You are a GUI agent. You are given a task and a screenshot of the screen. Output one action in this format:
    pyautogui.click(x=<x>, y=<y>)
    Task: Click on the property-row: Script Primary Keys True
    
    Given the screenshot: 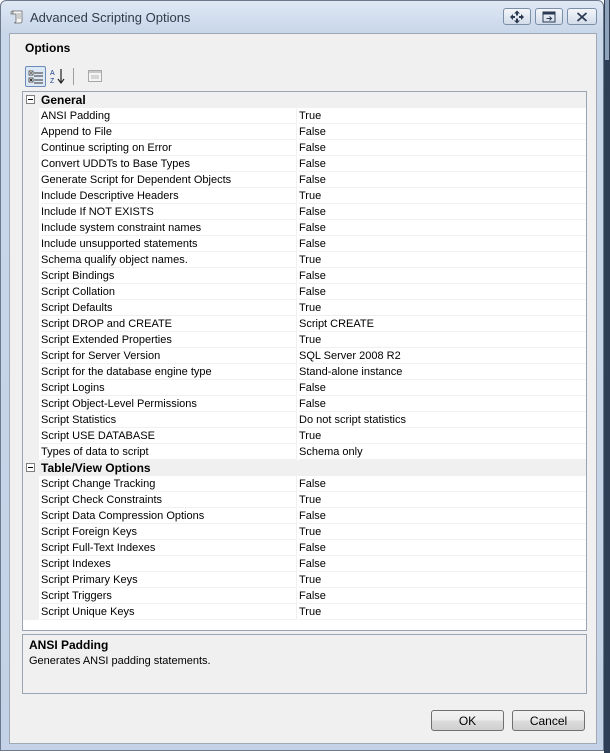 What is the action you would take?
    pyautogui.click(x=304, y=580)
    